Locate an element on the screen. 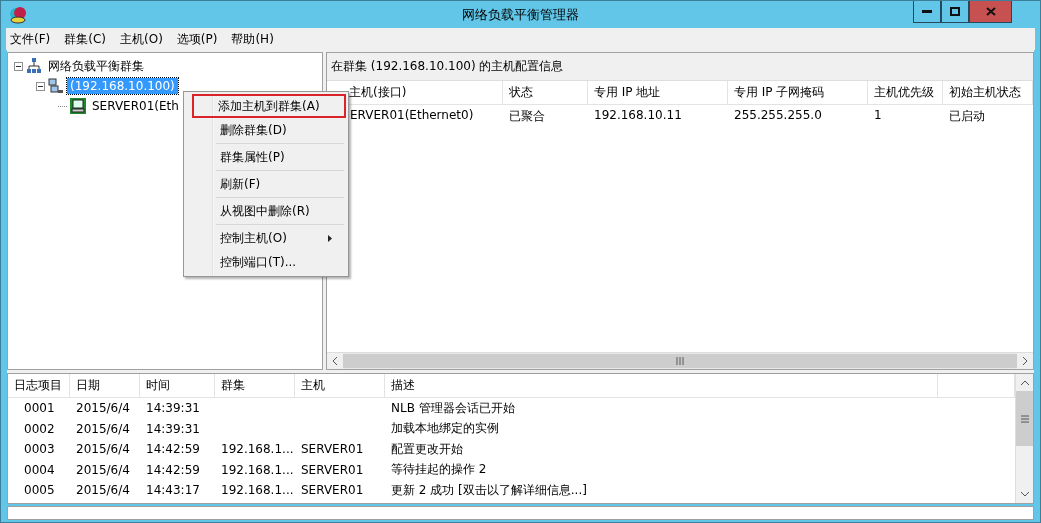 This screenshot has height=523, width=1041. table-cell-text: NLB 管理器会话已开始 is located at coordinates (453, 408).